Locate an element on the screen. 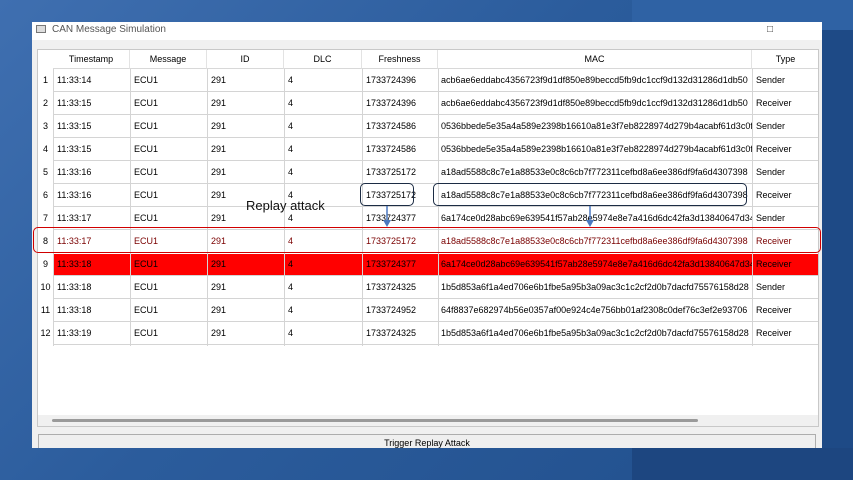  row-number: 3 is located at coordinates (45, 126).